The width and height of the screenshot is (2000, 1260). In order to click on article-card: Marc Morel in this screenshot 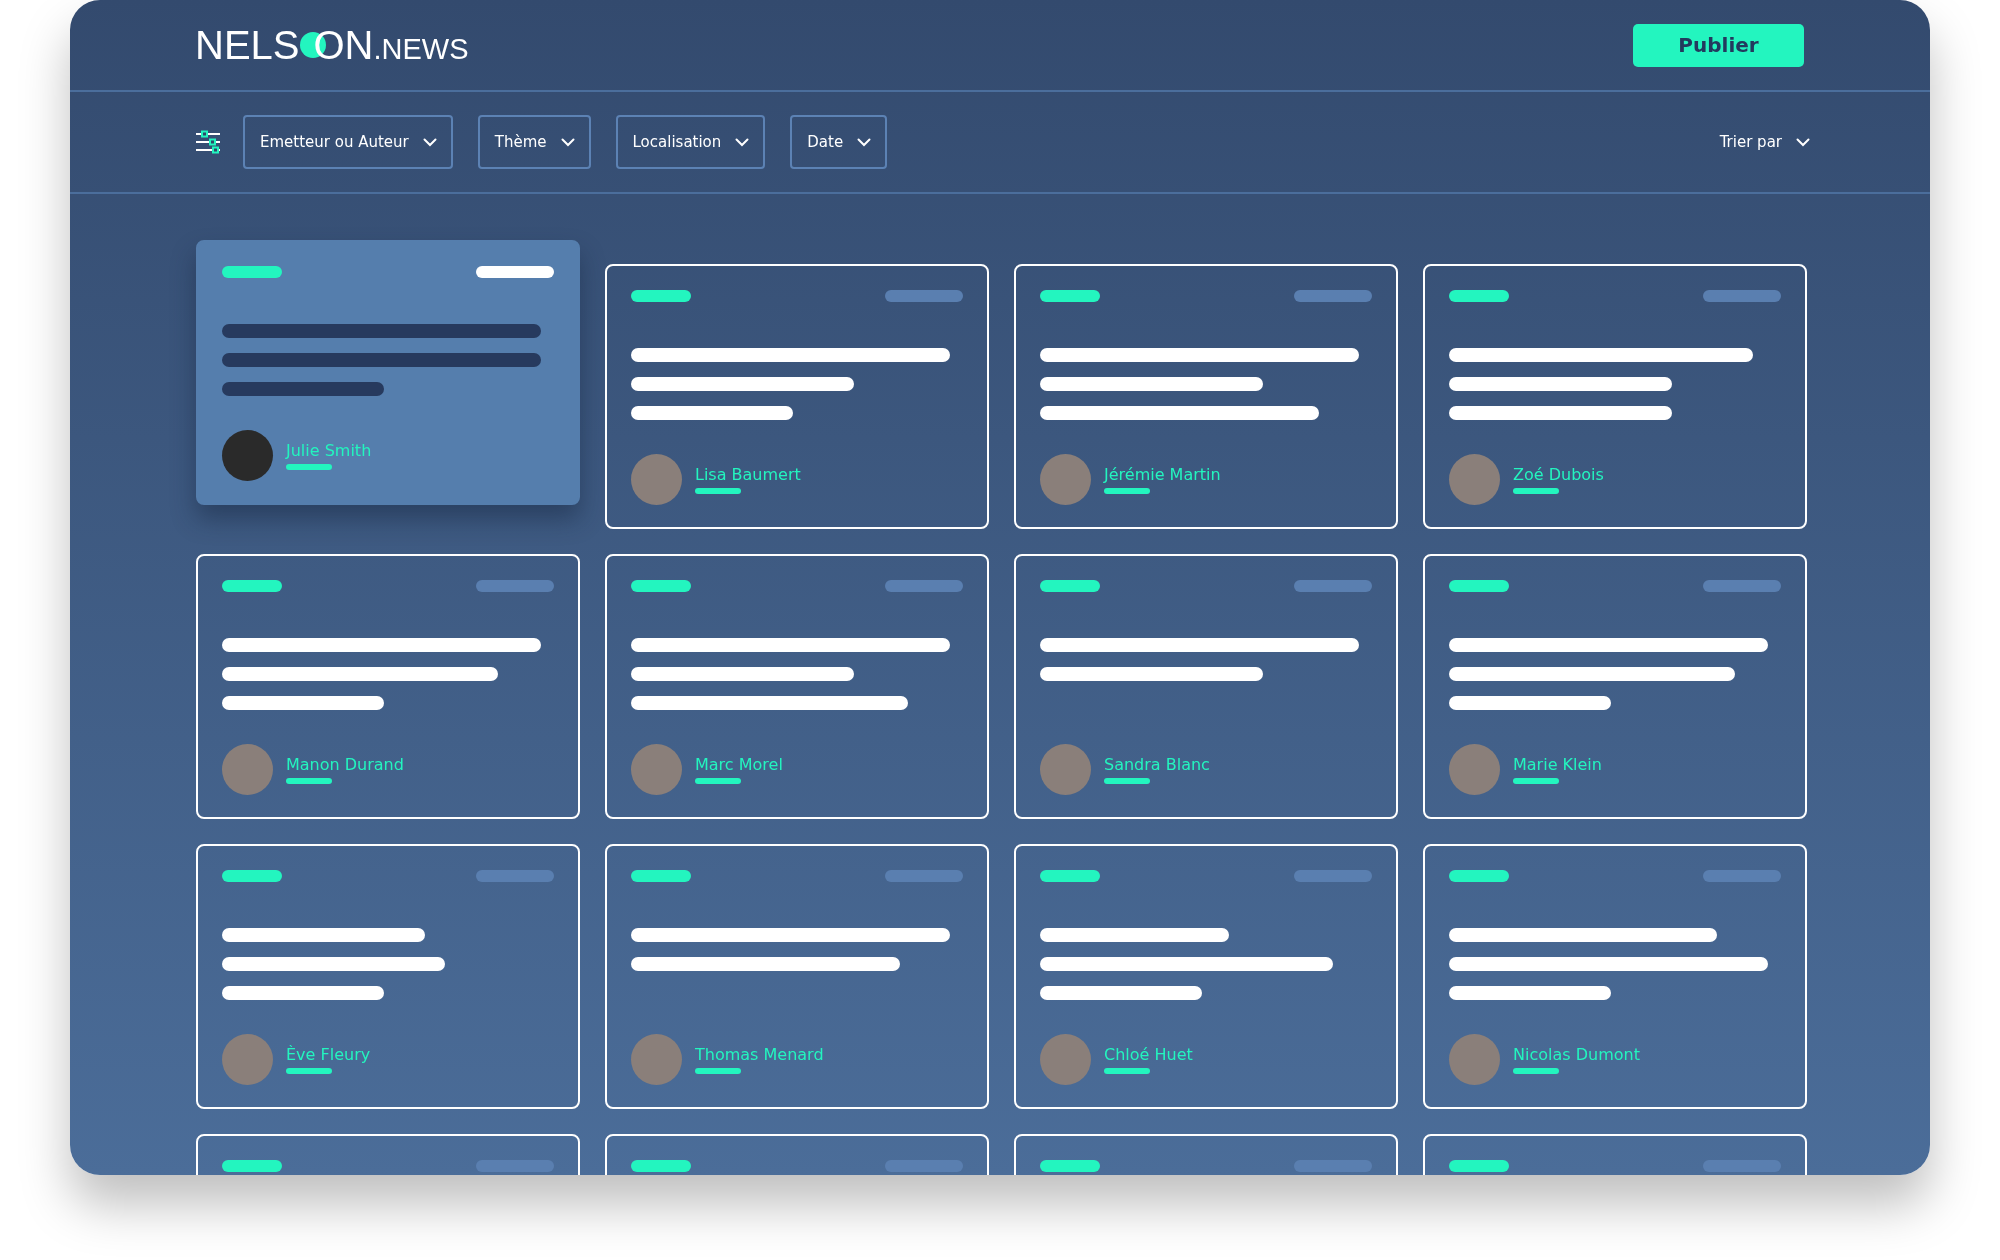, I will do `click(797, 686)`.